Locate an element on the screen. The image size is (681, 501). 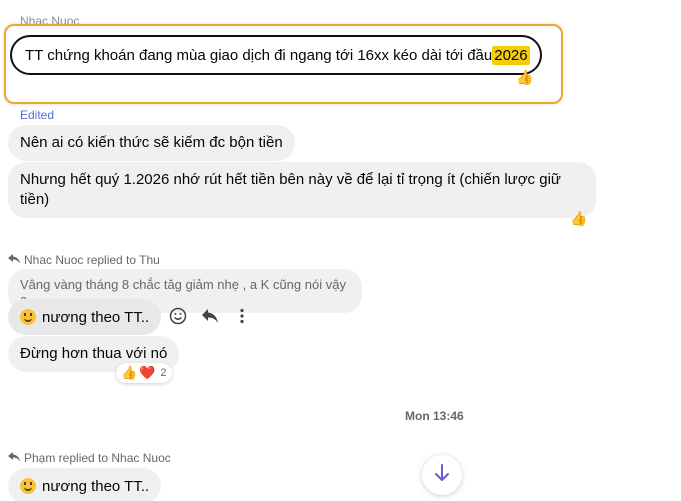
reply-header-text: Phạm replied to Nhac Nuoc is located at coordinates (97, 458).